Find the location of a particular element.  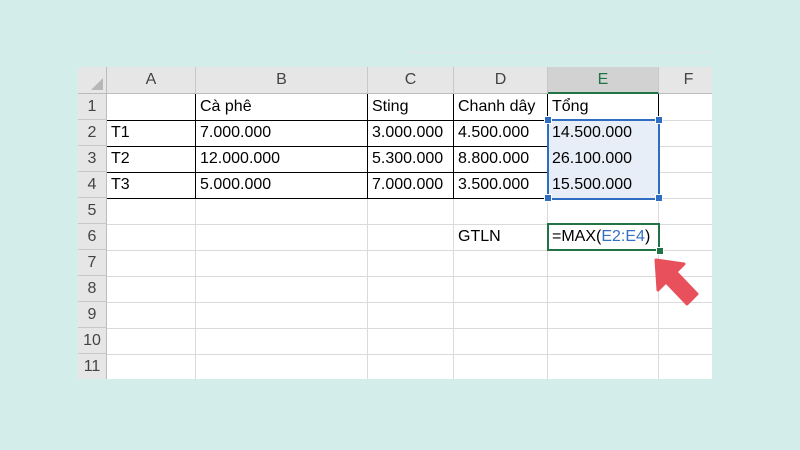

row-header-8: 8 is located at coordinates (92, 289).